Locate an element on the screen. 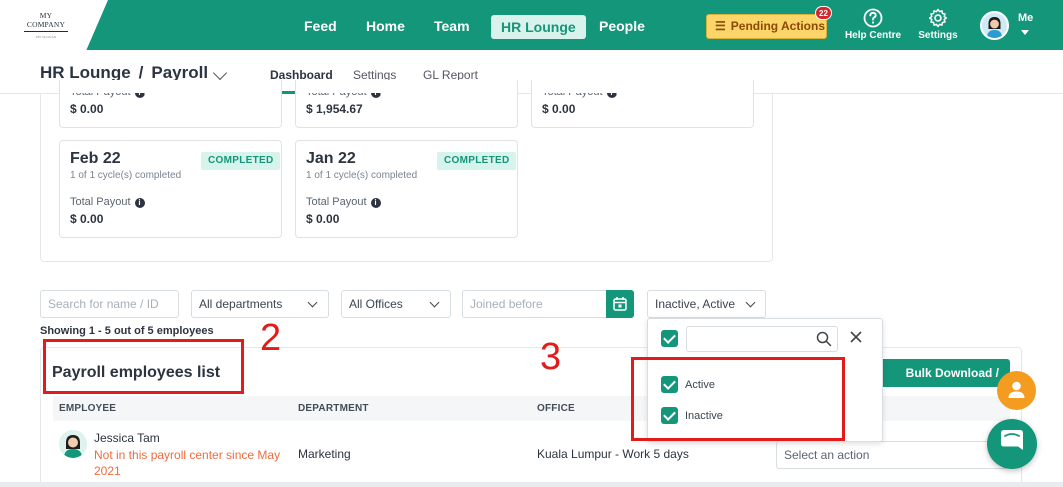 This screenshot has width=1063, height=487. select-all-checkbox is located at coordinates (669, 338).